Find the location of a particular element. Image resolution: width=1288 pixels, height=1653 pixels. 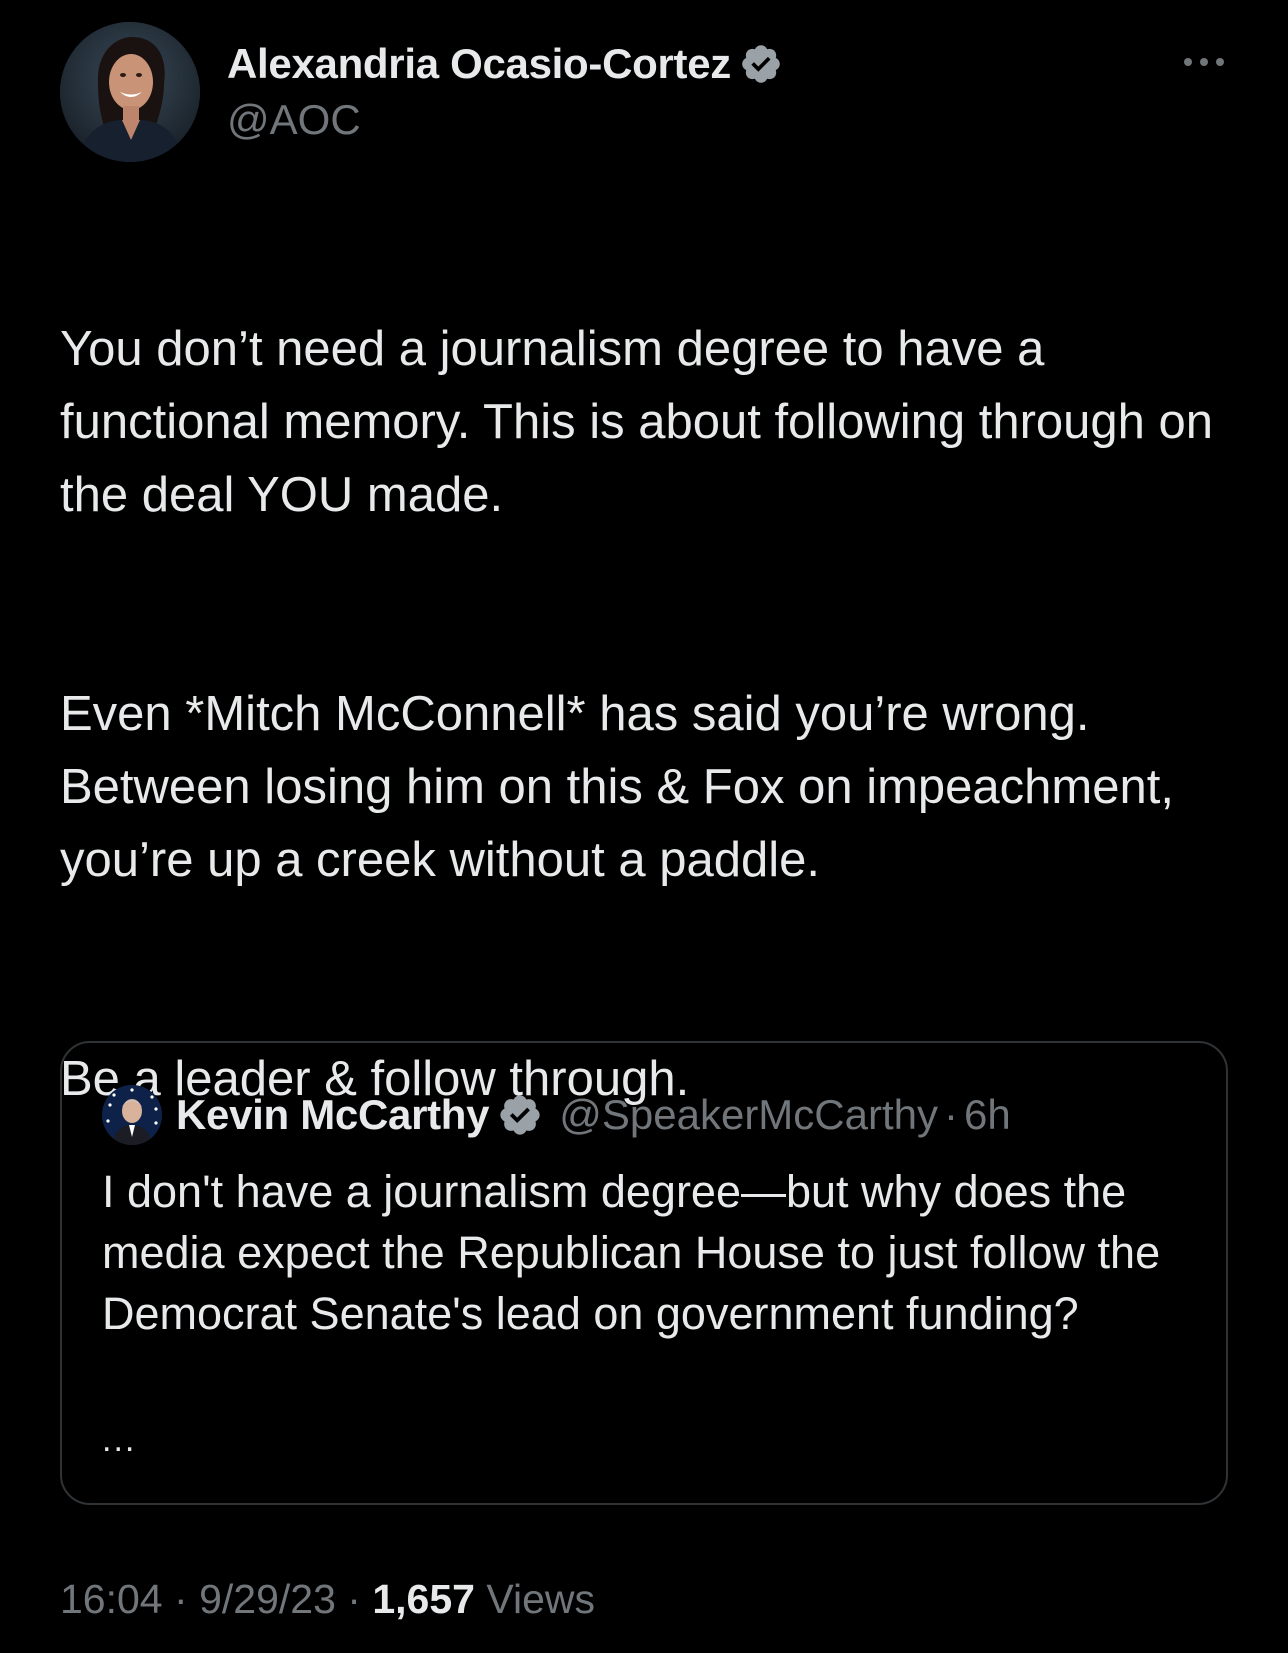

quoted-author-avatar is located at coordinates (132, 1115).